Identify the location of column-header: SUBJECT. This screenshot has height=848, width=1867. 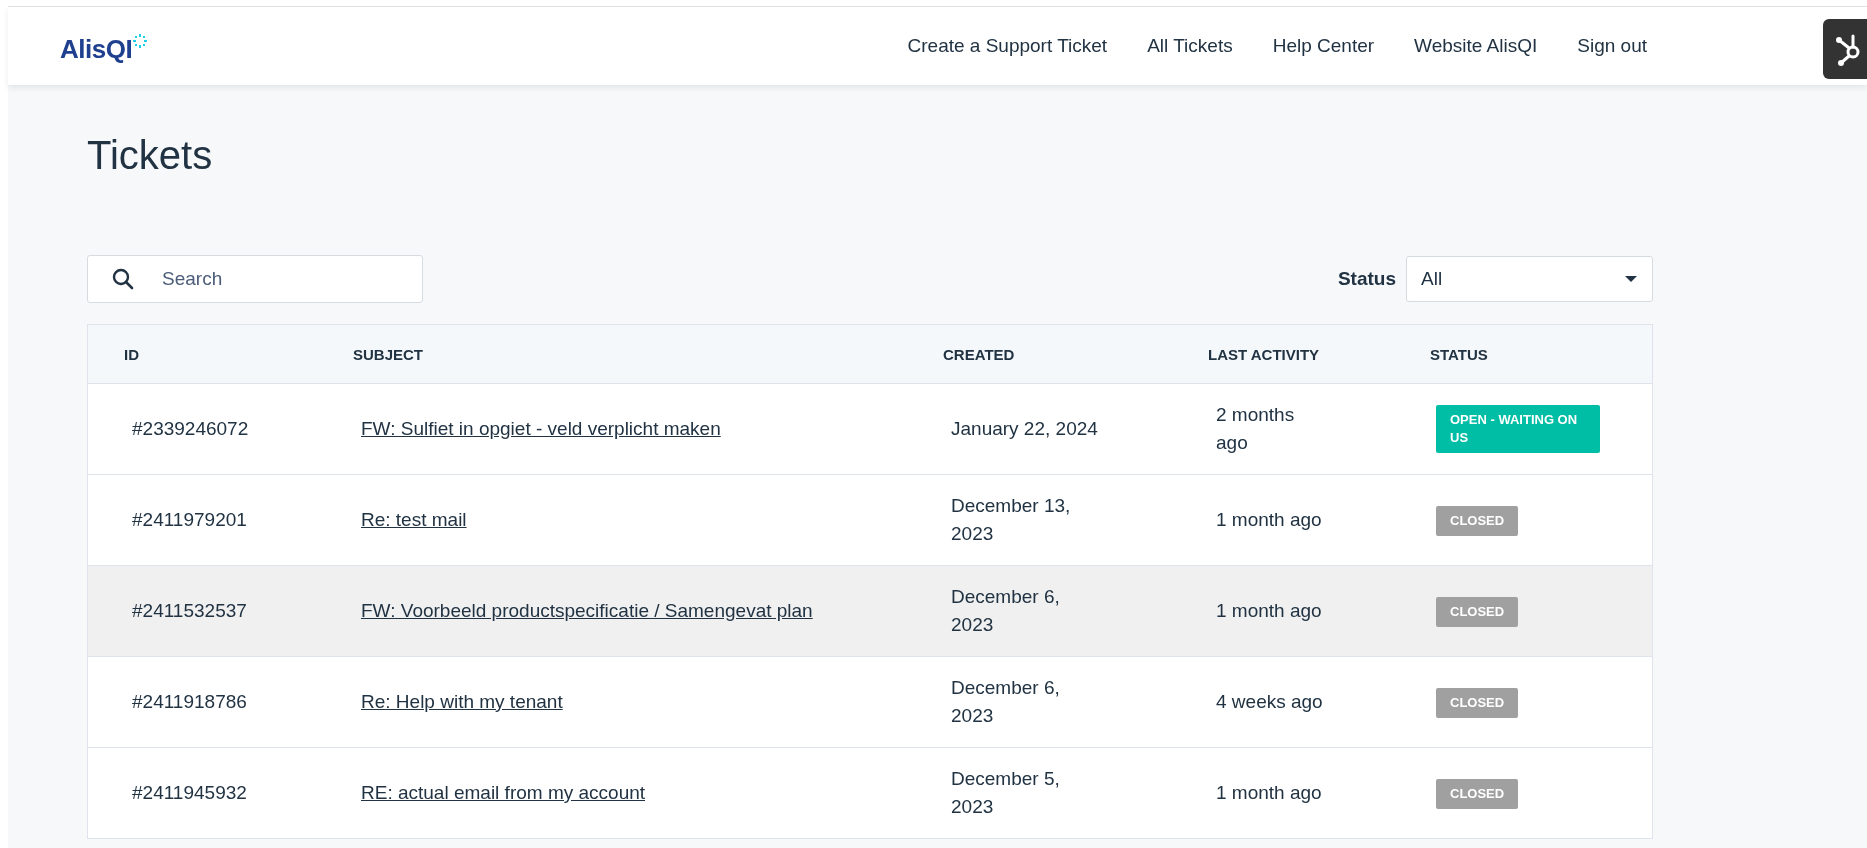
(388, 354).